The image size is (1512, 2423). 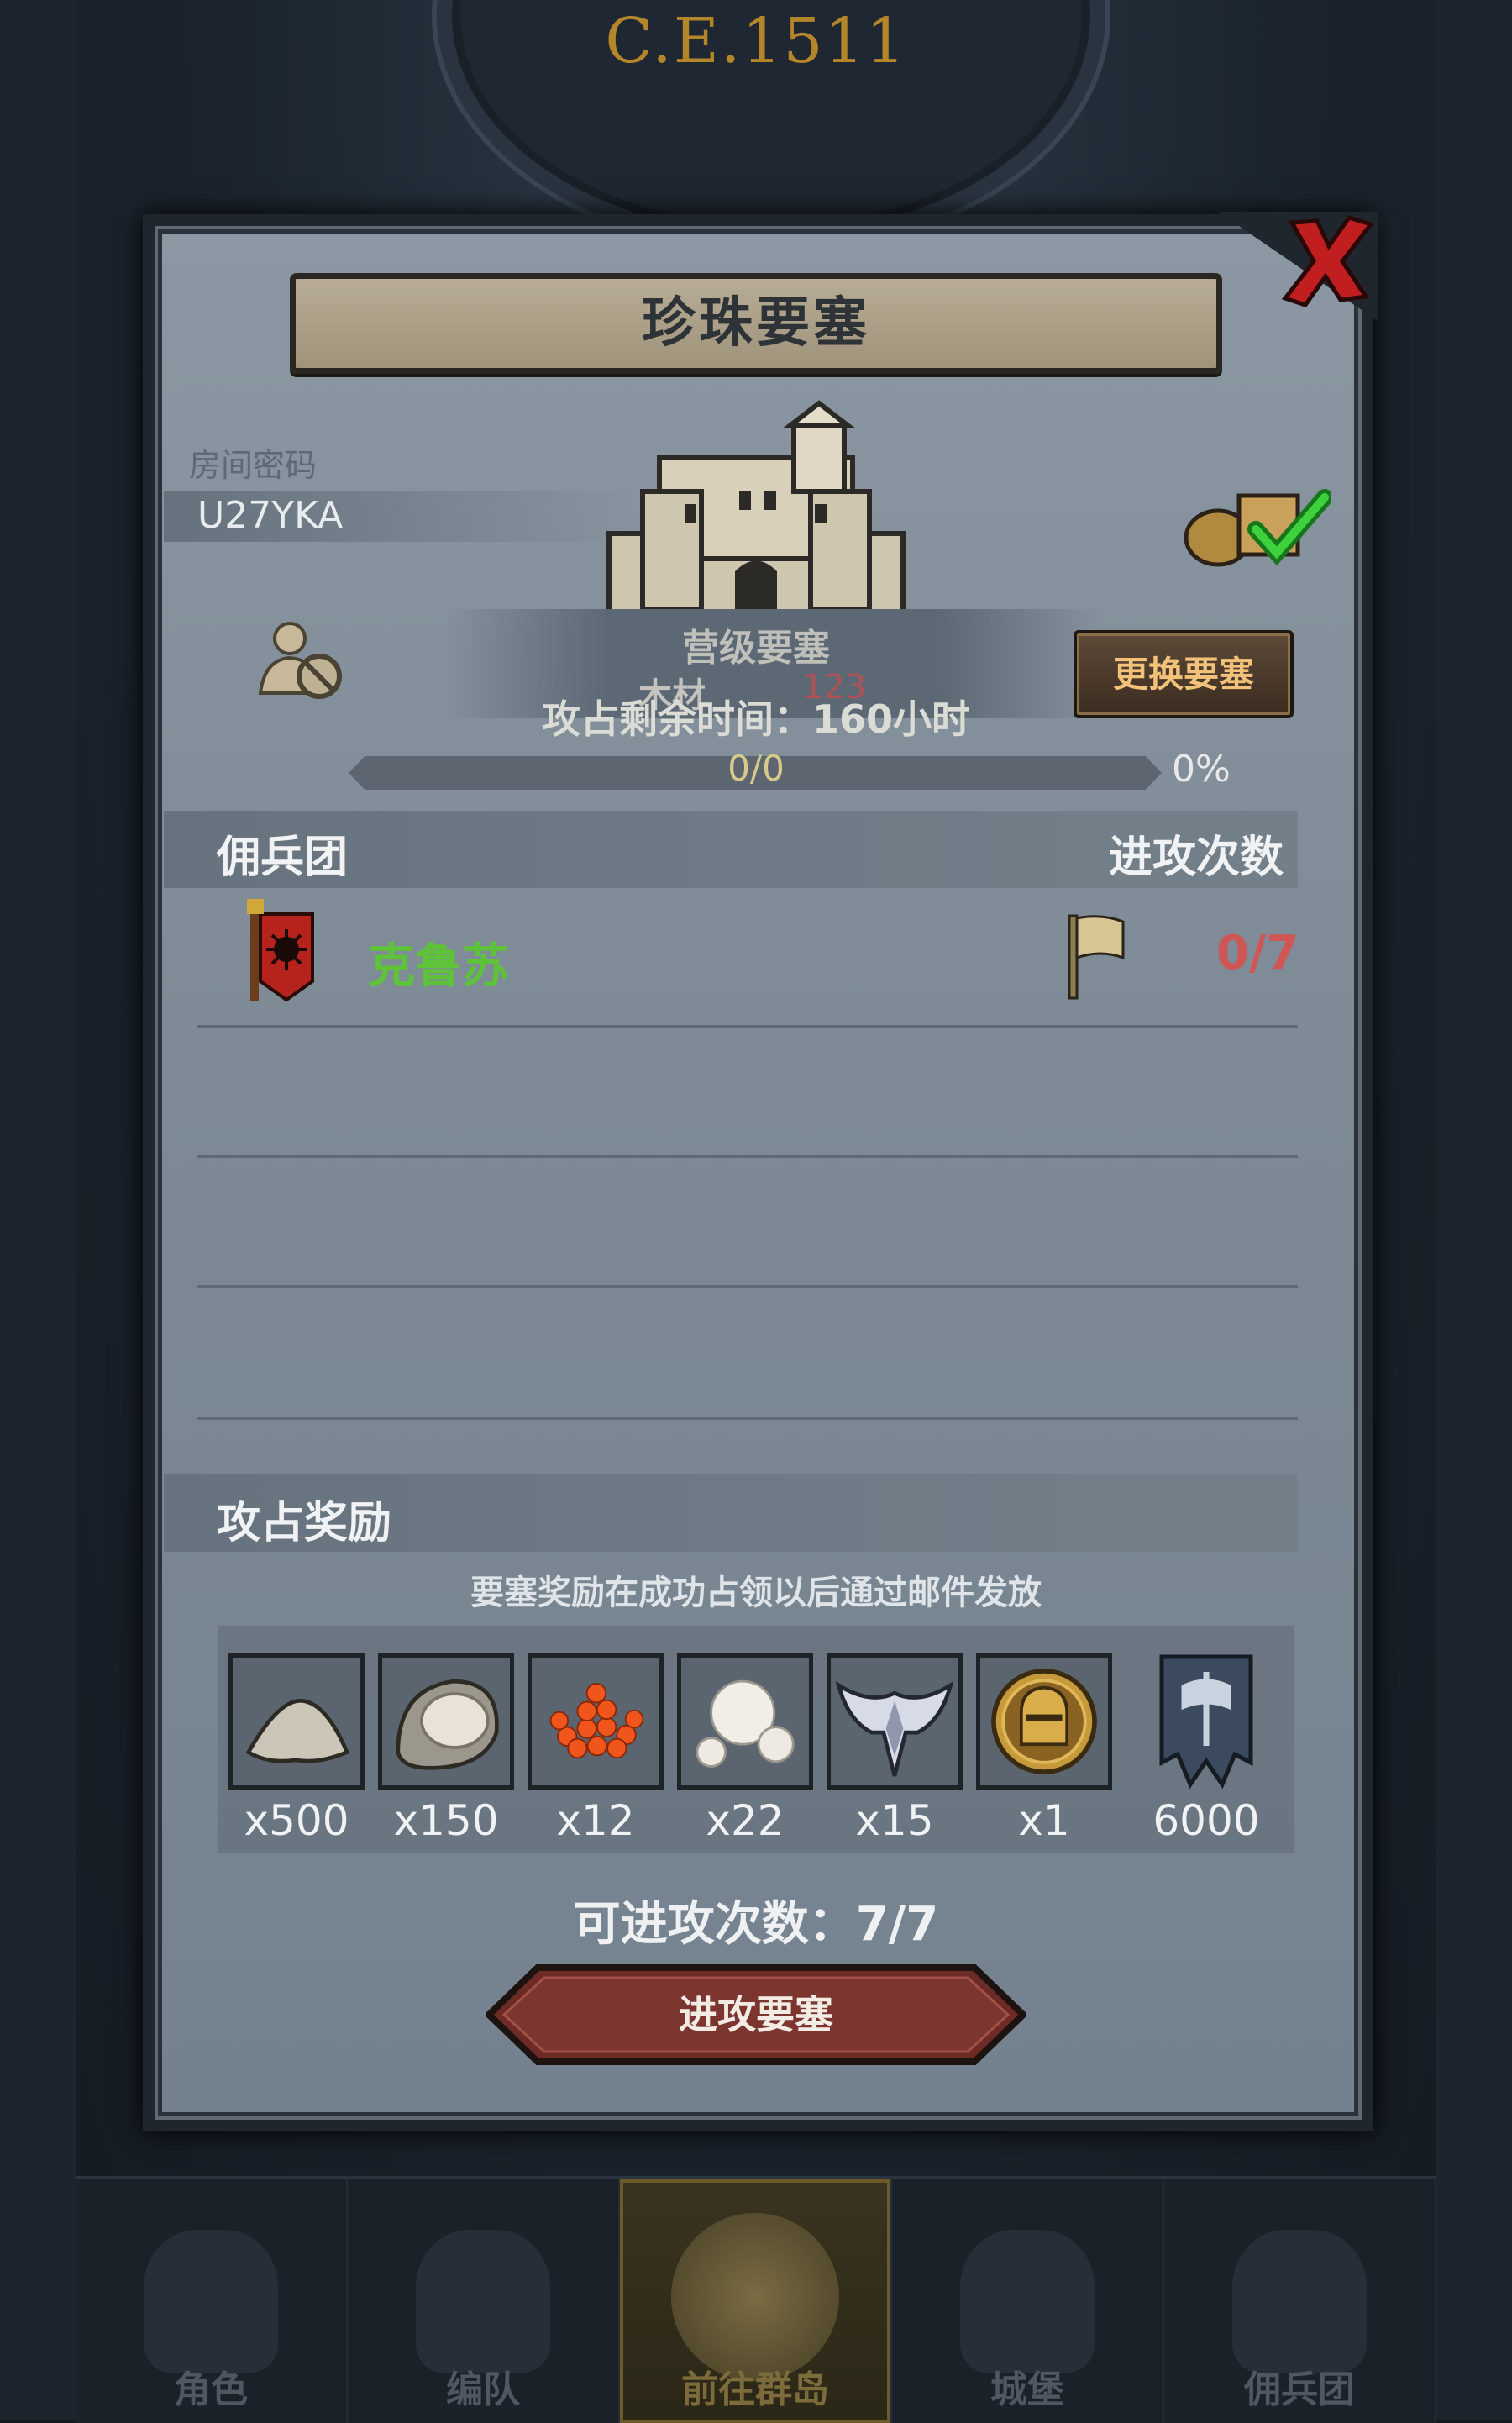 I want to click on title-plate: 珍珠要塞, so click(x=756, y=323).